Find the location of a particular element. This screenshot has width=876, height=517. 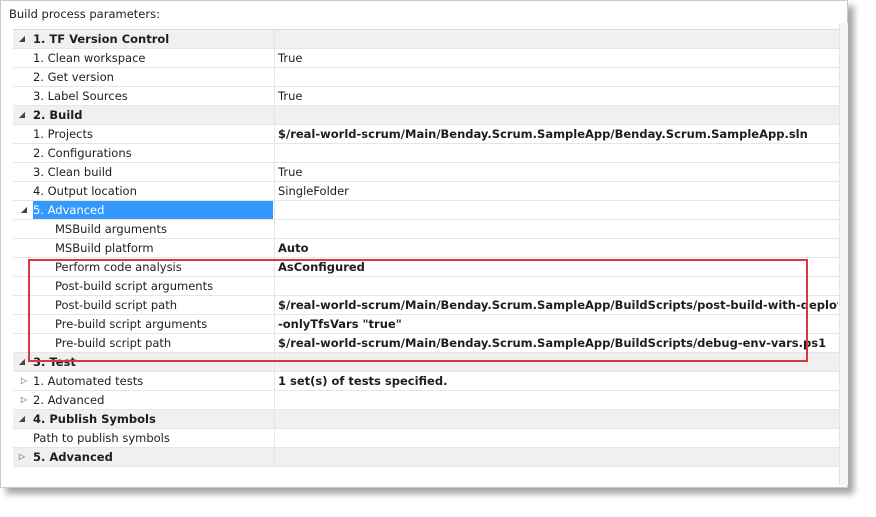

property-row: 1. Clean workspace True is located at coordinates (426, 58).